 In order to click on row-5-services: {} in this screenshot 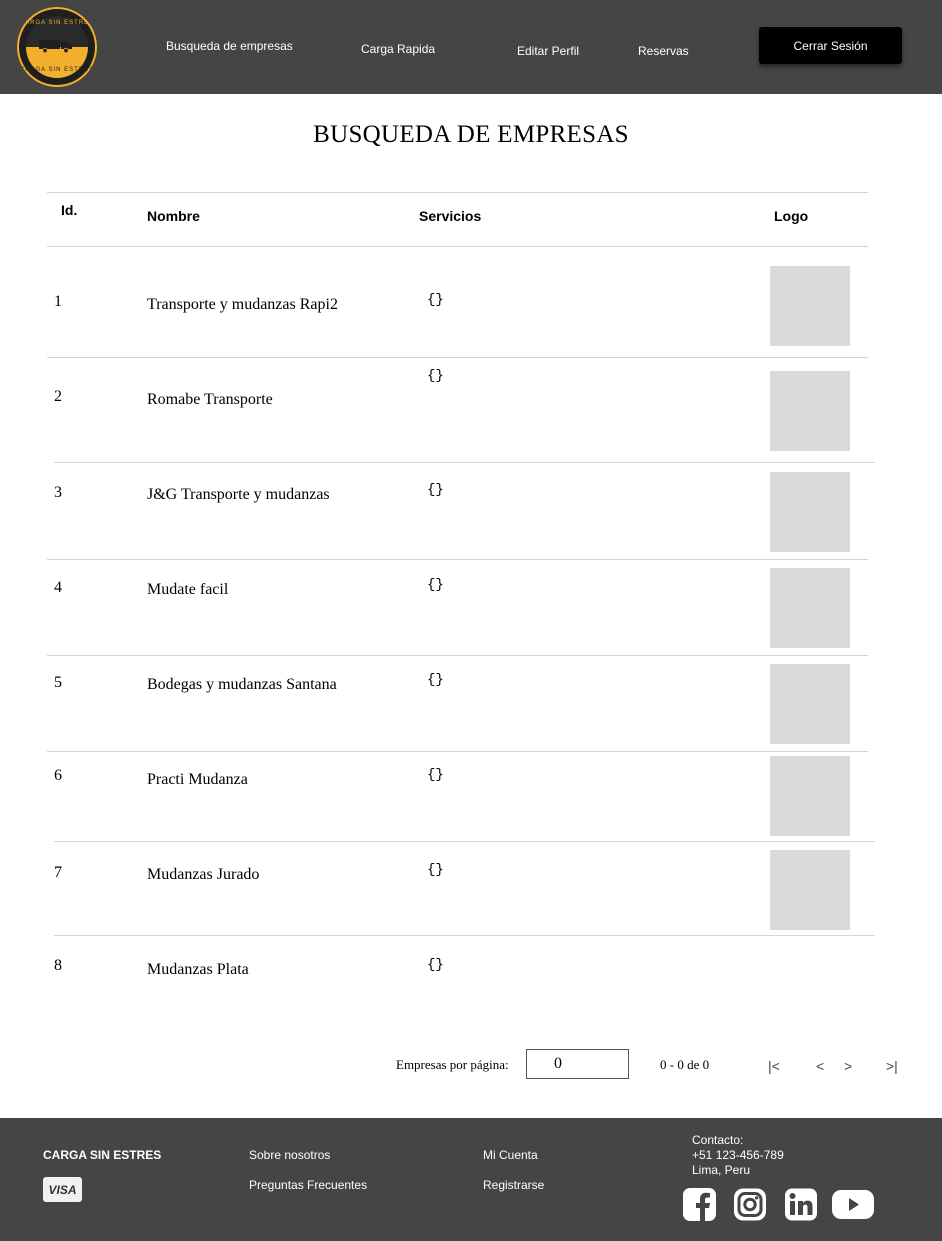, I will do `click(435, 680)`.